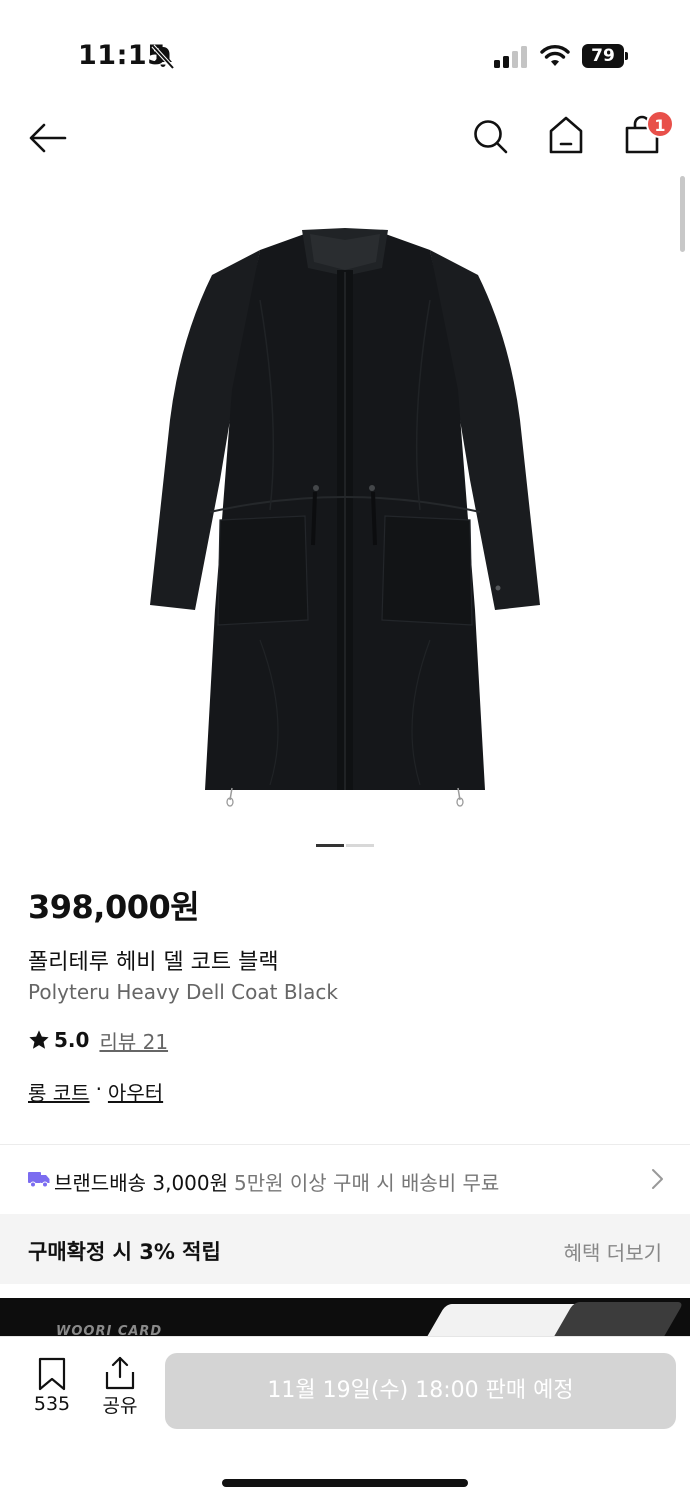 The image size is (690, 1500). I want to click on review-link: 리뷰 21, so click(133, 1040).